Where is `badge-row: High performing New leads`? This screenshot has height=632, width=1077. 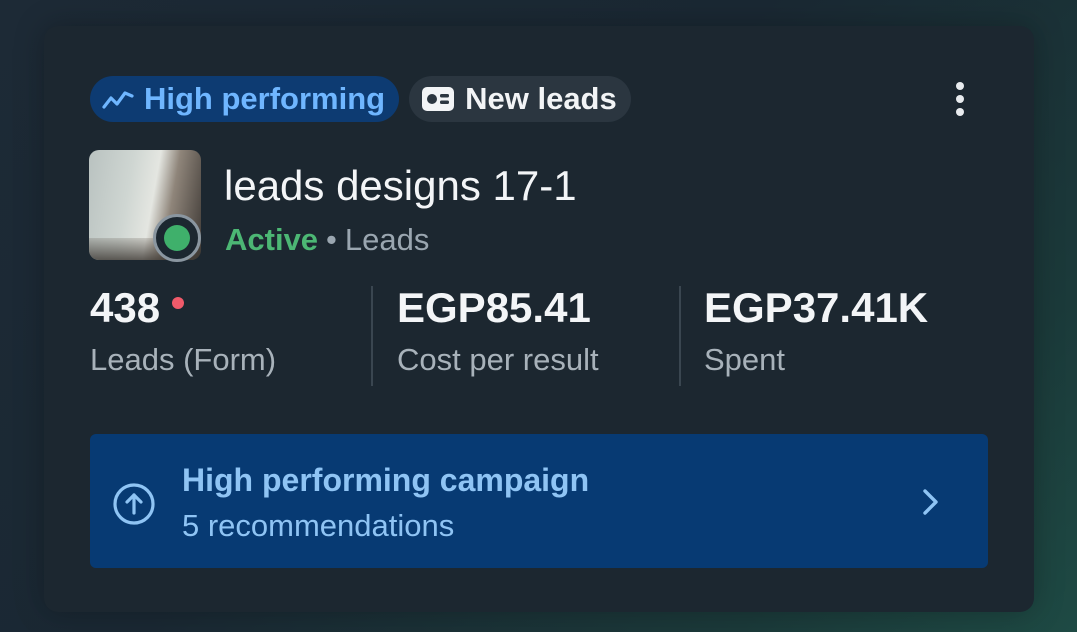
badge-row: High performing New leads is located at coordinates (360, 99).